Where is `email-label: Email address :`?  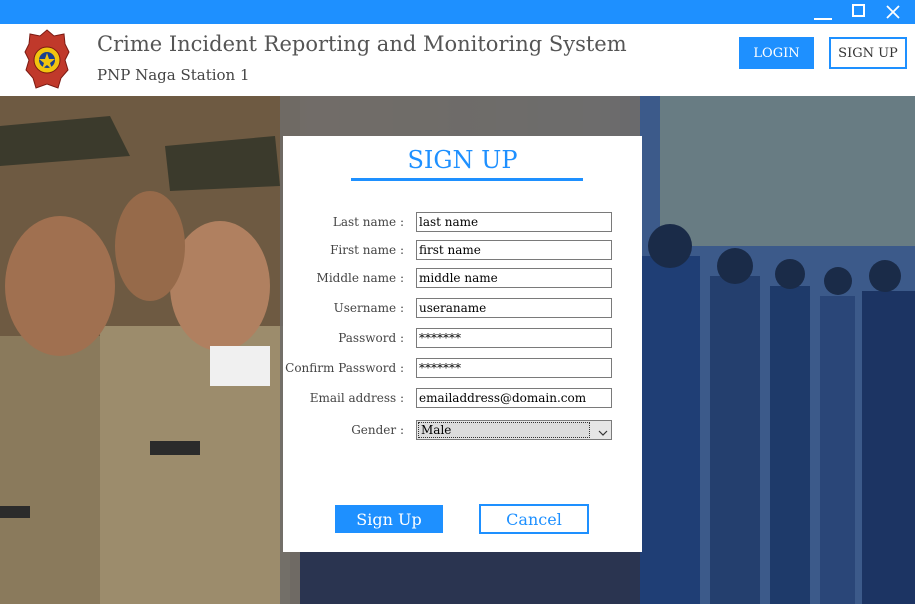
email-label: Email address : is located at coordinates (356, 398).